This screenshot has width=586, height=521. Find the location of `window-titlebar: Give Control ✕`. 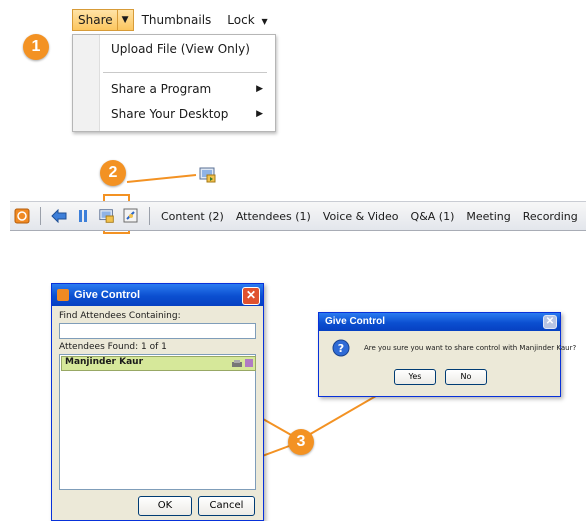

window-titlebar: Give Control ✕ is located at coordinates (157, 295).